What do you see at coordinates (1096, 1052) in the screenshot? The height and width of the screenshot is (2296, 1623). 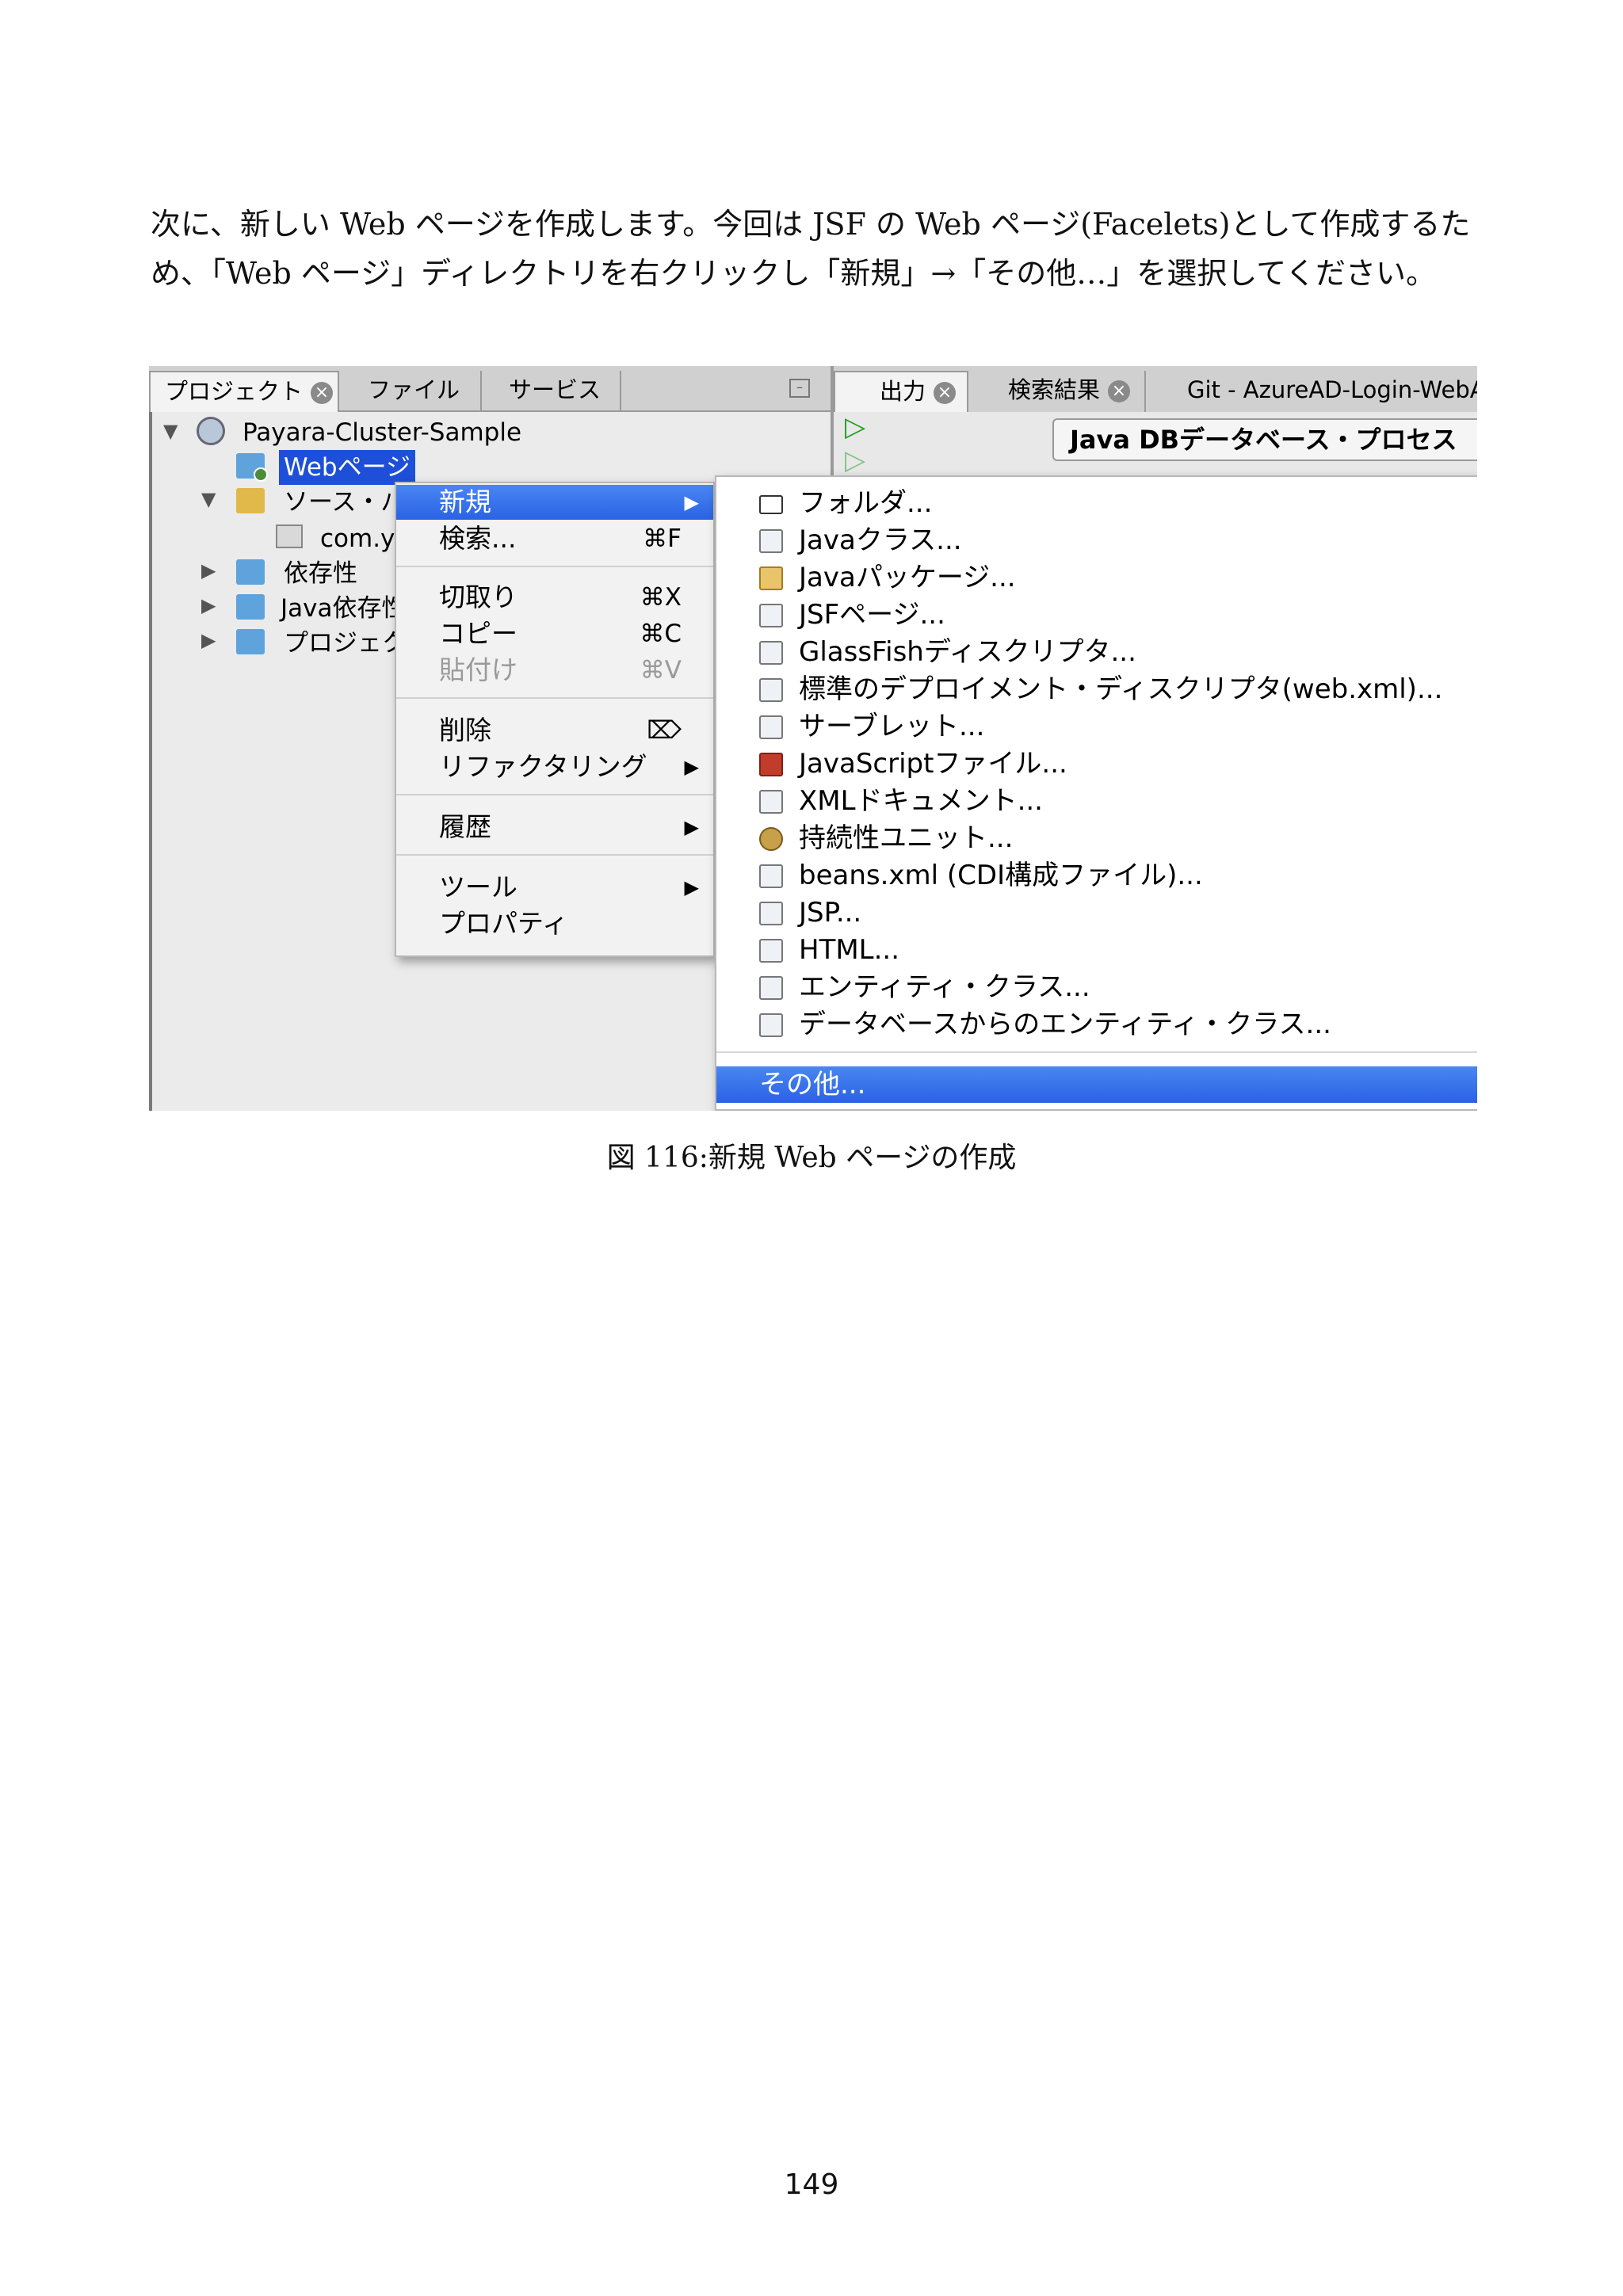 I see `submenu-separator` at bounding box center [1096, 1052].